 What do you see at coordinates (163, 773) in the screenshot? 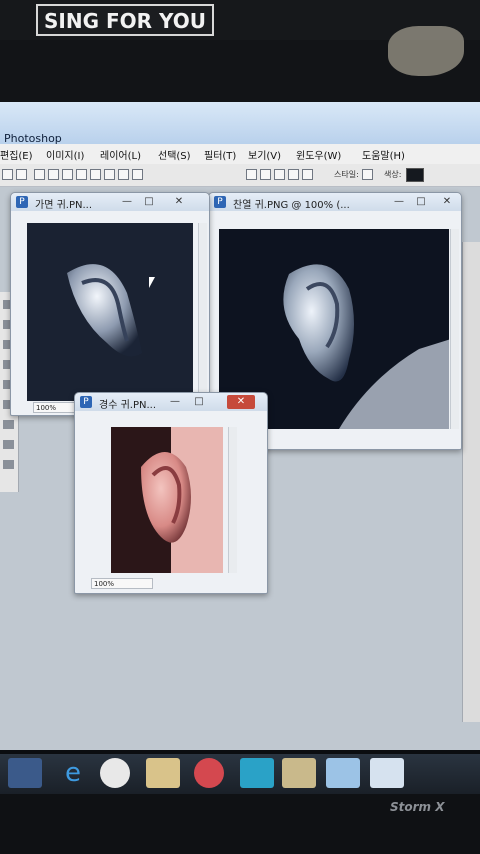
I see `file-explorer-icon` at bounding box center [163, 773].